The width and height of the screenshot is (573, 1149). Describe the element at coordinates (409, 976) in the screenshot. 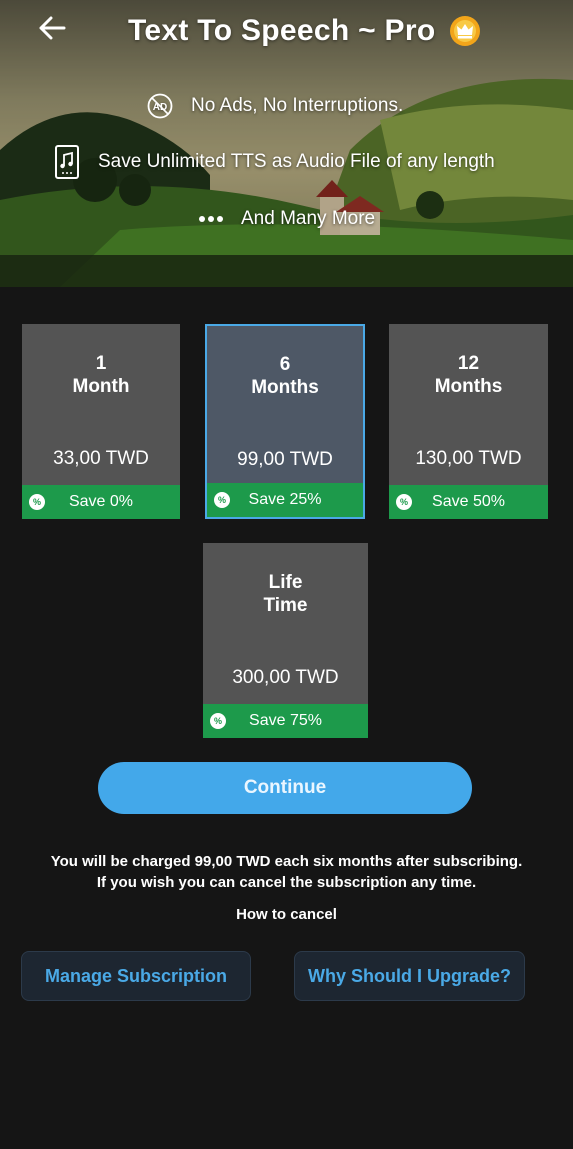

I see `why-upgrade-button: Why Should I Upgrade?` at that location.